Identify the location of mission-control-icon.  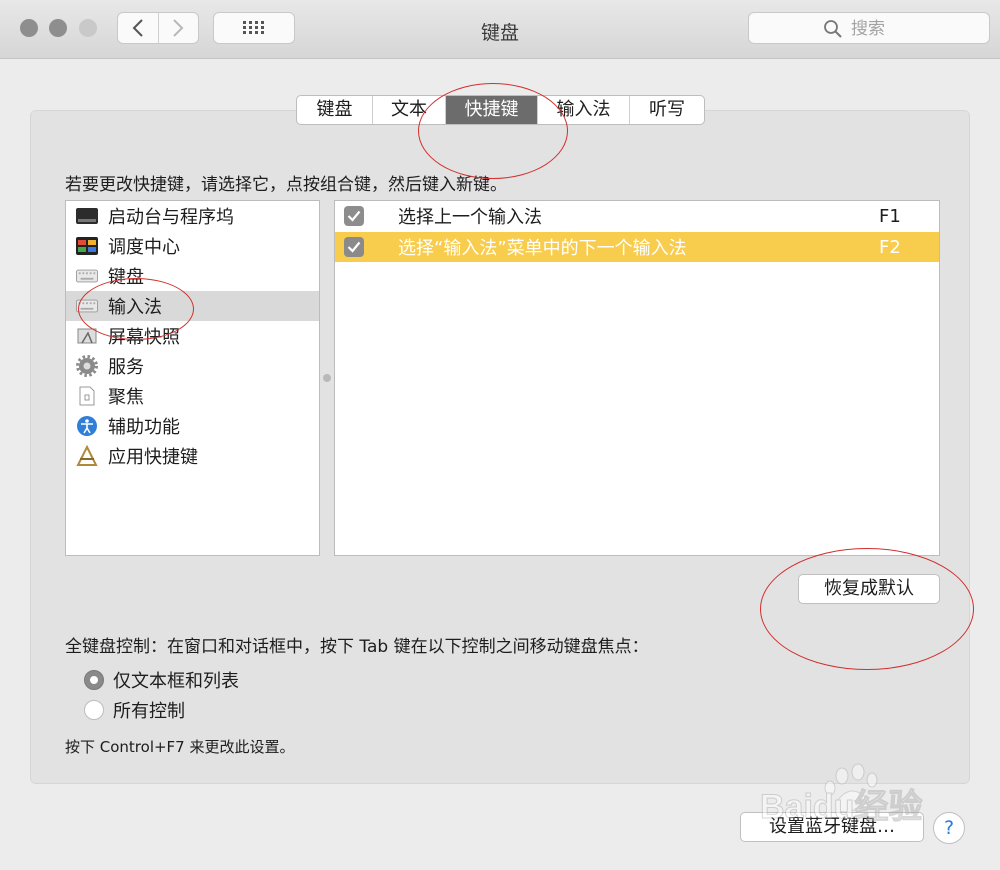
(87, 246).